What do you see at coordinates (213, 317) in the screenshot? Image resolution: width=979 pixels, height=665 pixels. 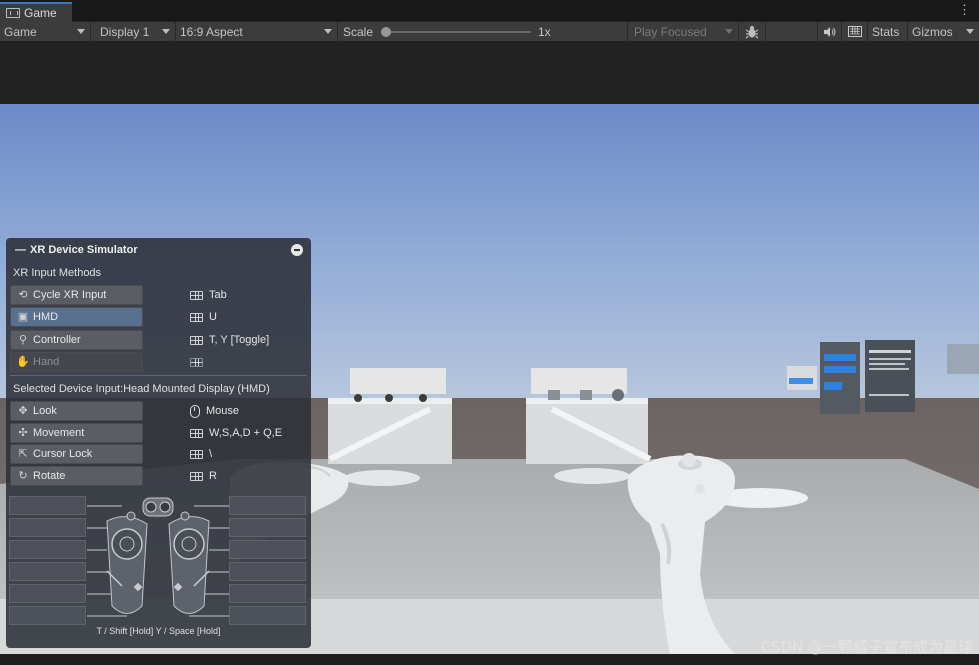 I see `hmd-shortcut: U` at bounding box center [213, 317].